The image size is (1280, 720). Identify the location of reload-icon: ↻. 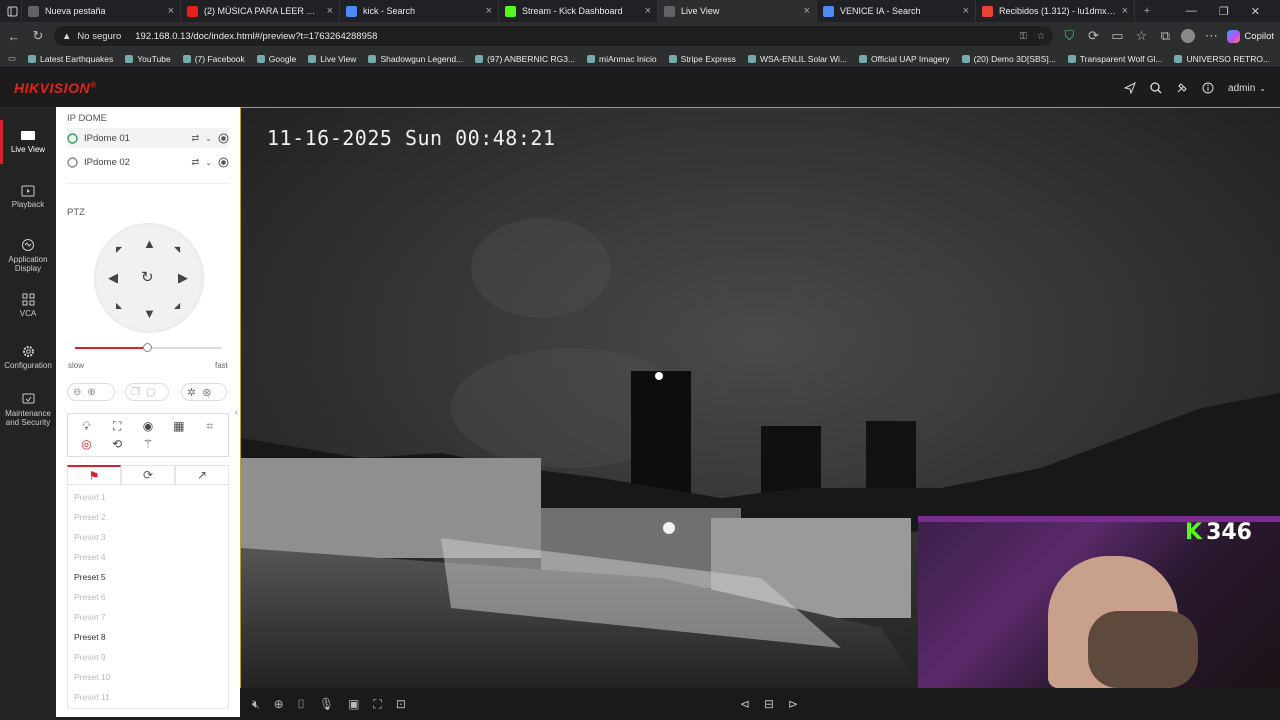
(38, 36).